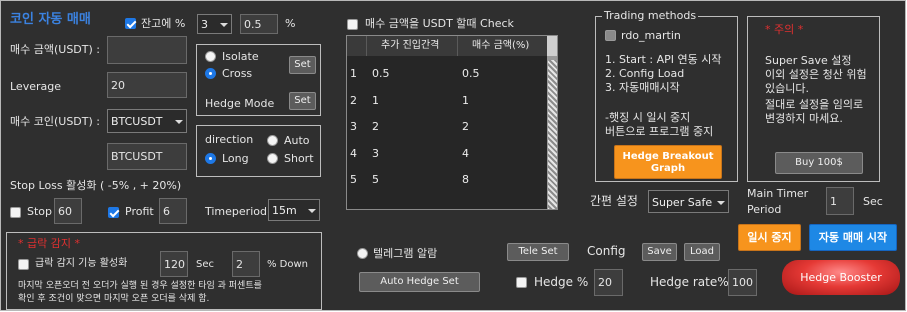  Describe the element at coordinates (447, 73) in the screenshot. I see `table-row: 1 0.5 0.5` at that location.